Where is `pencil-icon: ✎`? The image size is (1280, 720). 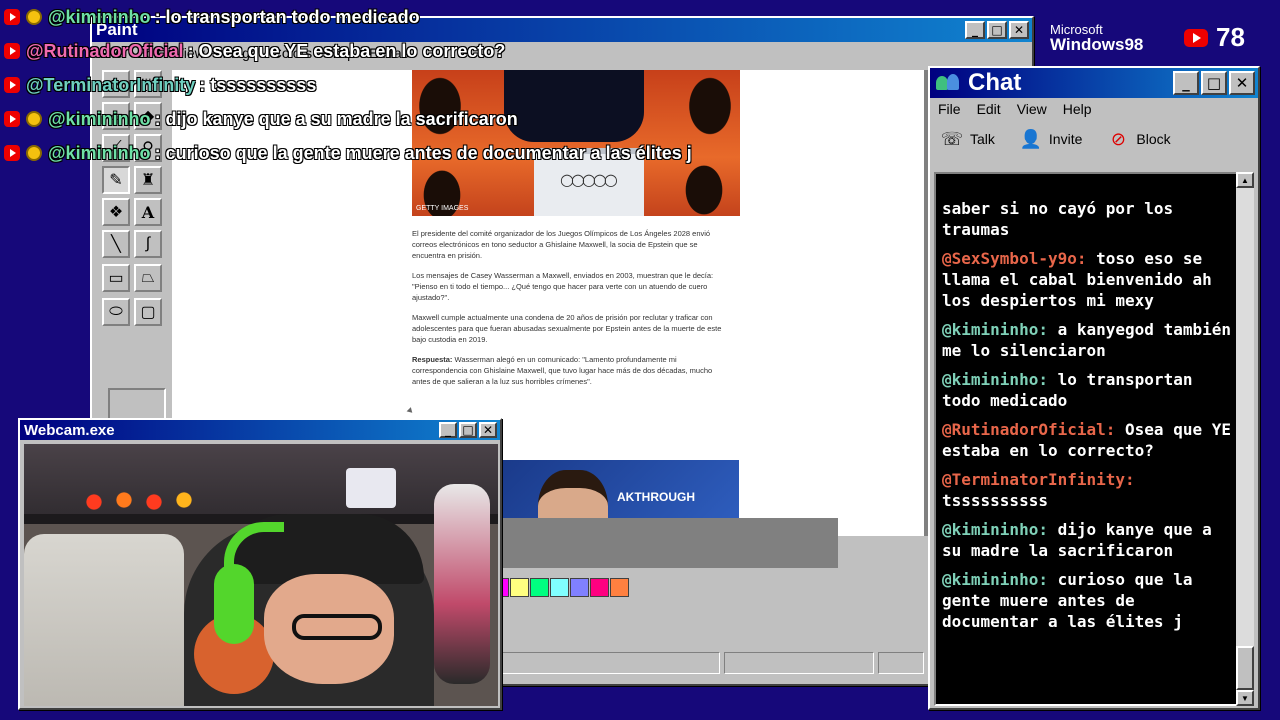 pencil-icon: ✎ is located at coordinates (116, 180).